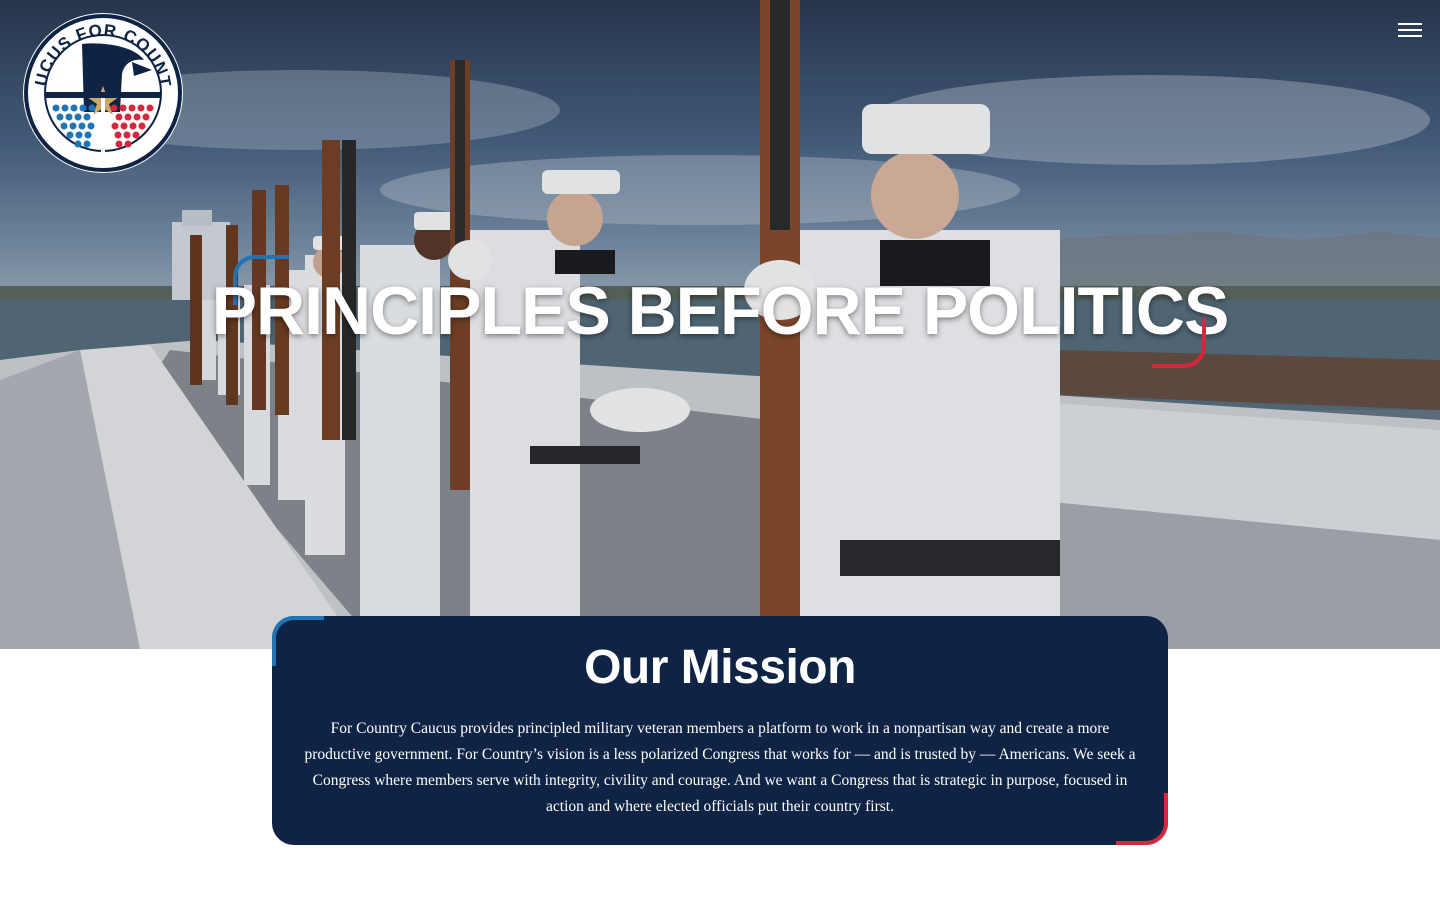 The image size is (1440, 906). I want to click on site-logo: CAUCUS FOR COUNTRY, so click(99, 87).